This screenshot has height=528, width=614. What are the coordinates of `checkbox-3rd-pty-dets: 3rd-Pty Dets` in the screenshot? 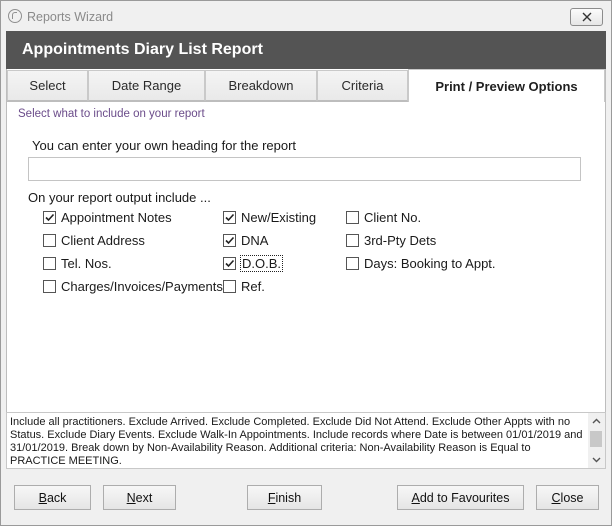 It's located at (391, 240).